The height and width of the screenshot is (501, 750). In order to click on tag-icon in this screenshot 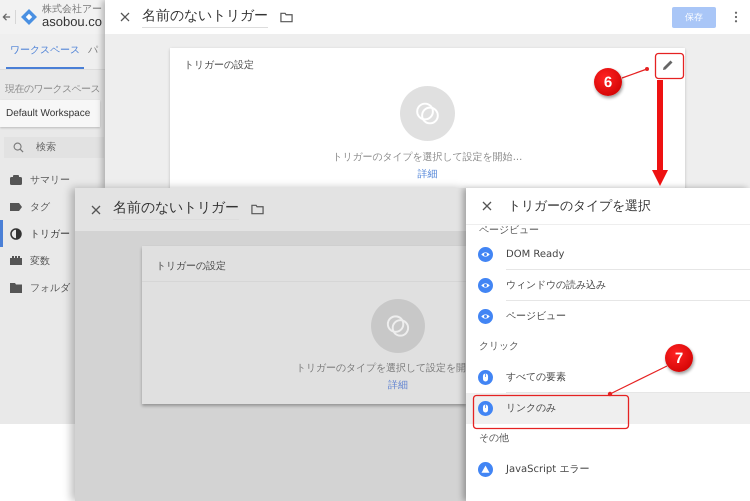, I will do `click(16, 206)`.